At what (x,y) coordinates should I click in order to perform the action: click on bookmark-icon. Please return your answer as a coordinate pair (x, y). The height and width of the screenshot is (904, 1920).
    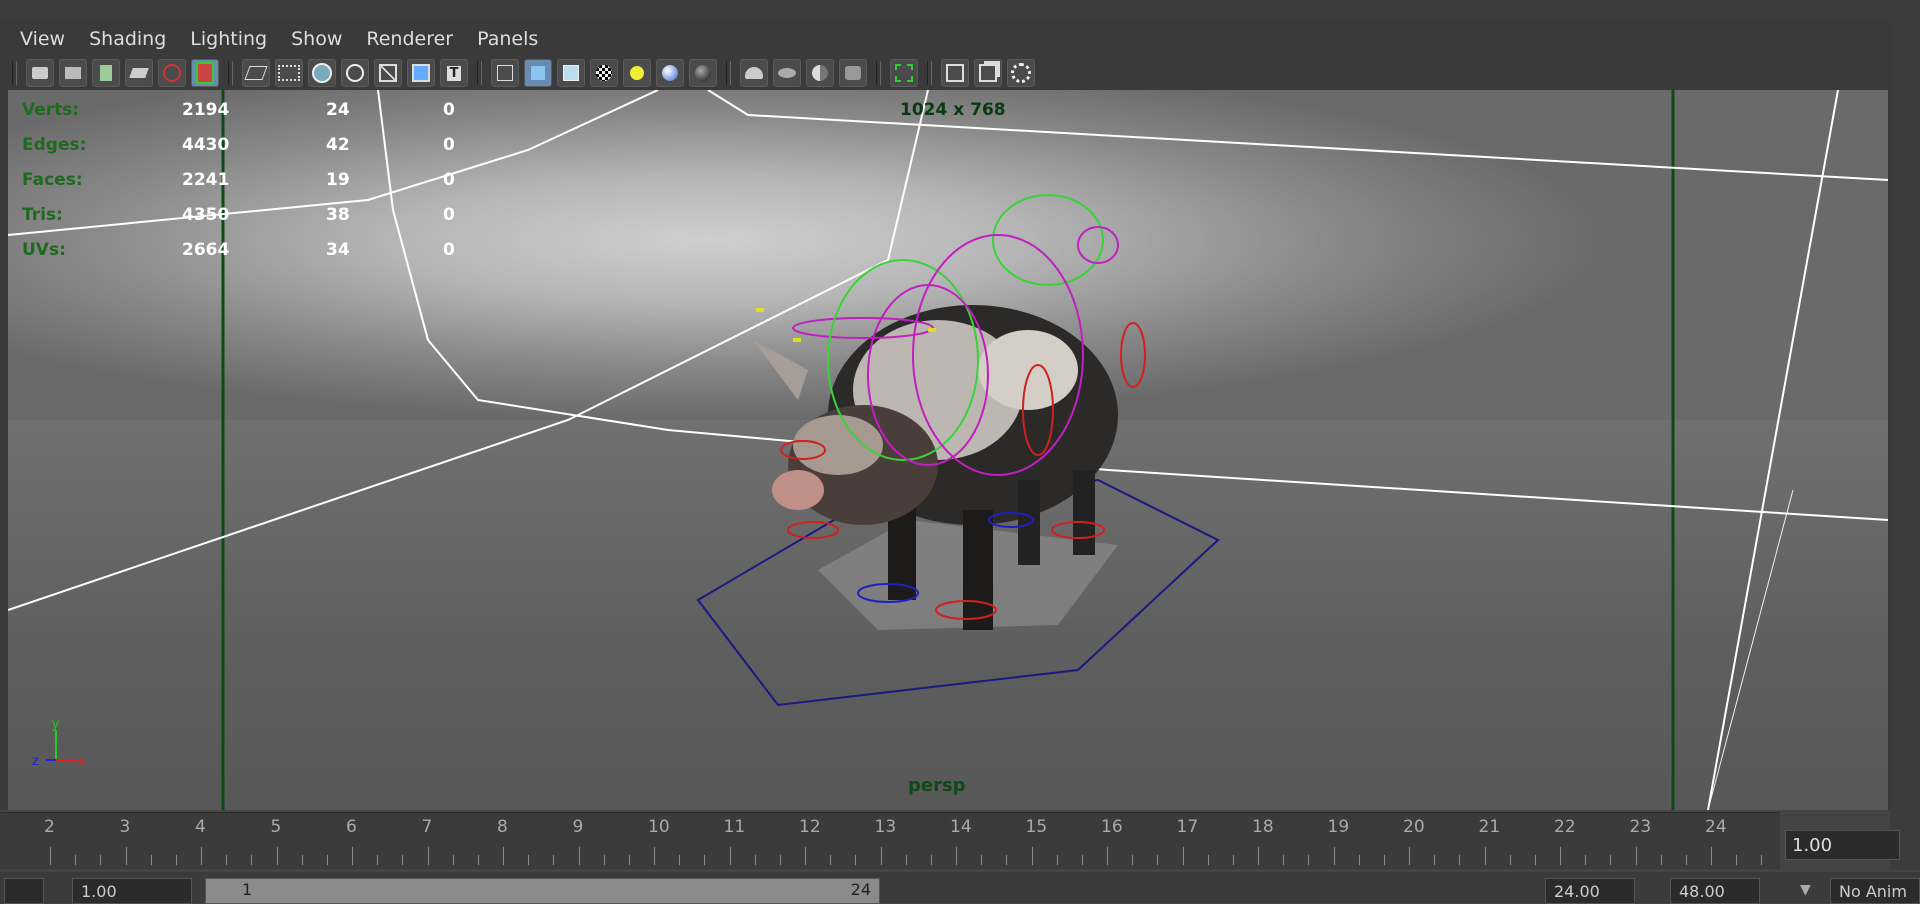
    Looking at the image, I should click on (106, 73).